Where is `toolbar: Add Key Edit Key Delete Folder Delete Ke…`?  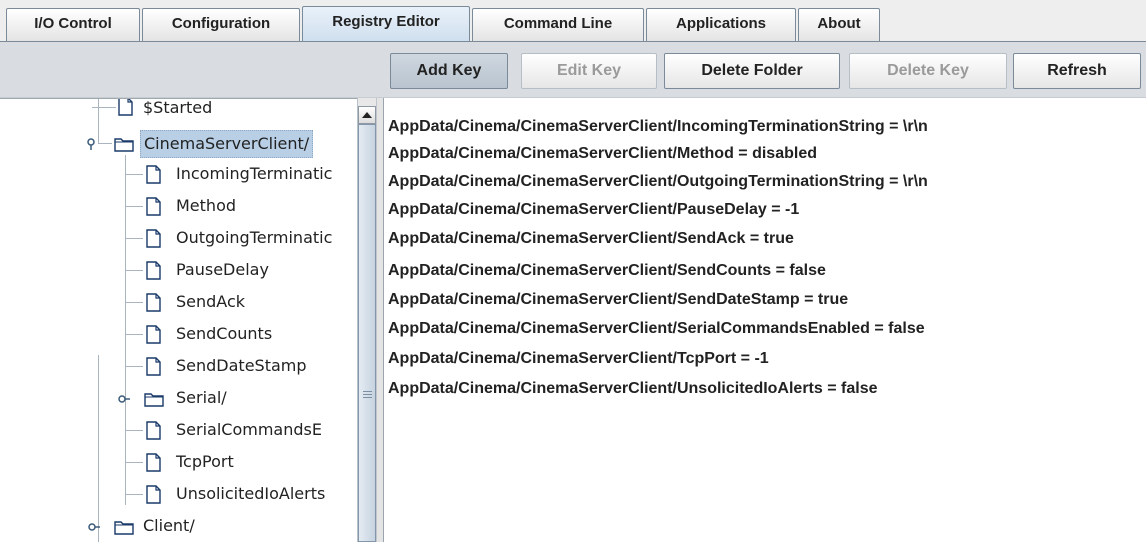
toolbar: Add Key Edit Key Delete Folder Delete Ke… is located at coordinates (573, 70).